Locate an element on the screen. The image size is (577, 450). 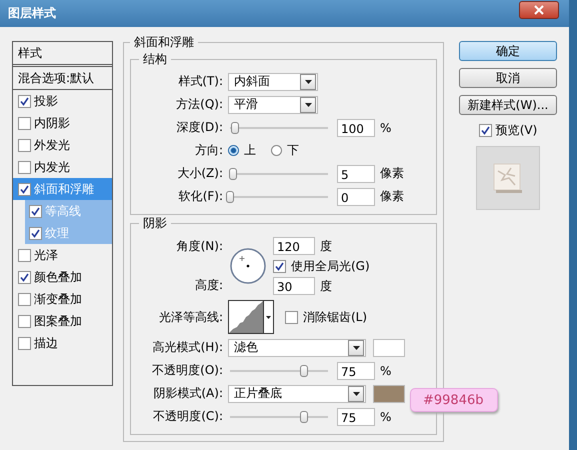
dialog-button: 取消 is located at coordinates (508, 78).